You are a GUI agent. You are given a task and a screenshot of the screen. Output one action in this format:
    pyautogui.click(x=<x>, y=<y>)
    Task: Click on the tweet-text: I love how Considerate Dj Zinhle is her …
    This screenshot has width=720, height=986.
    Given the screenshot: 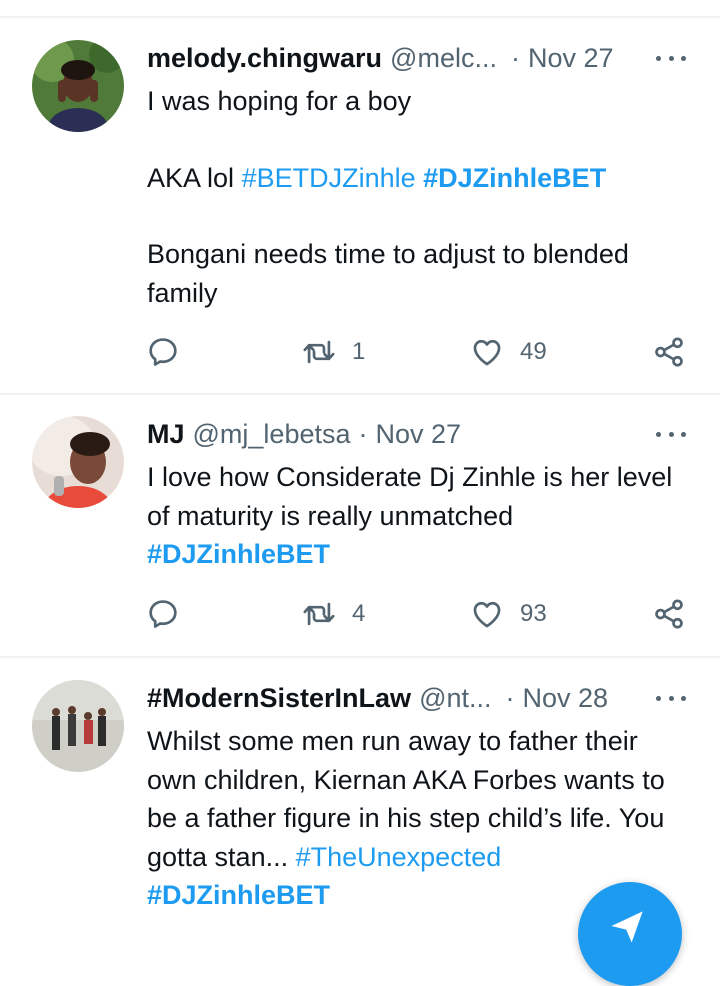 What is the action you would take?
    pyautogui.click(x=418, y=516)
    